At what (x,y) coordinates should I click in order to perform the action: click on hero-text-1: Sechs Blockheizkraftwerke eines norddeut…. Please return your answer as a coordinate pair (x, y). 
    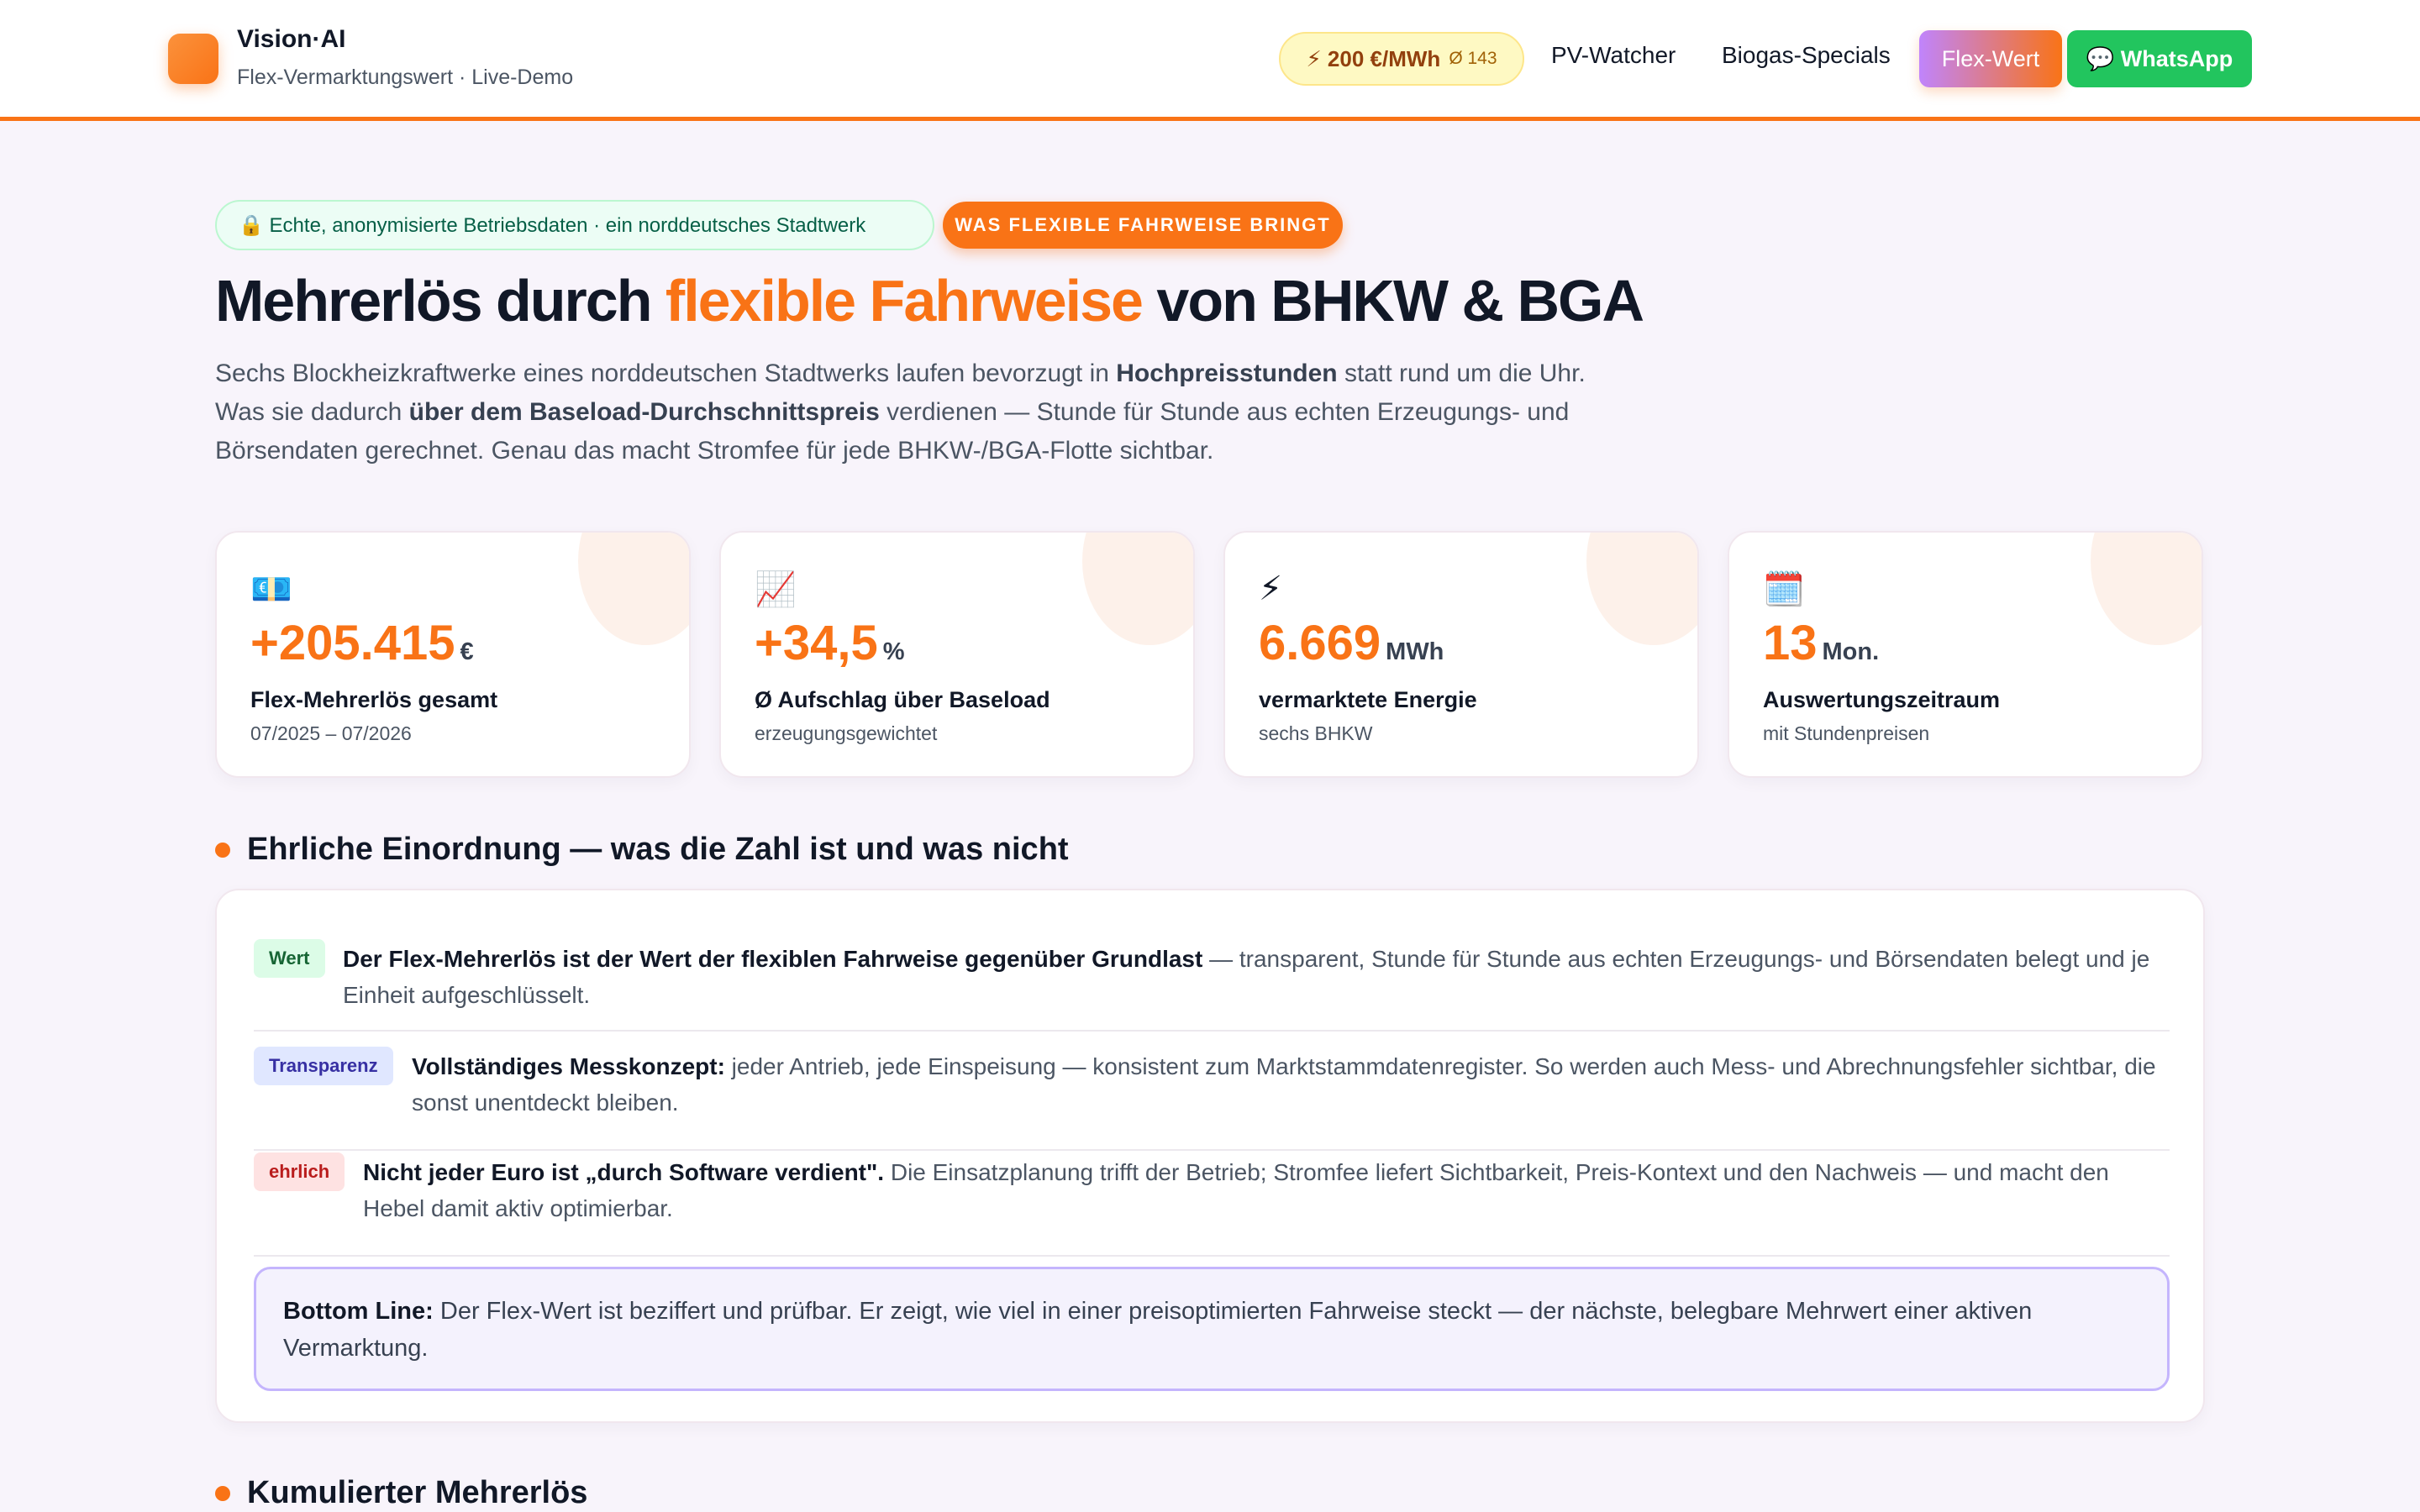
    Looking at the image, I should click on (666, 373).